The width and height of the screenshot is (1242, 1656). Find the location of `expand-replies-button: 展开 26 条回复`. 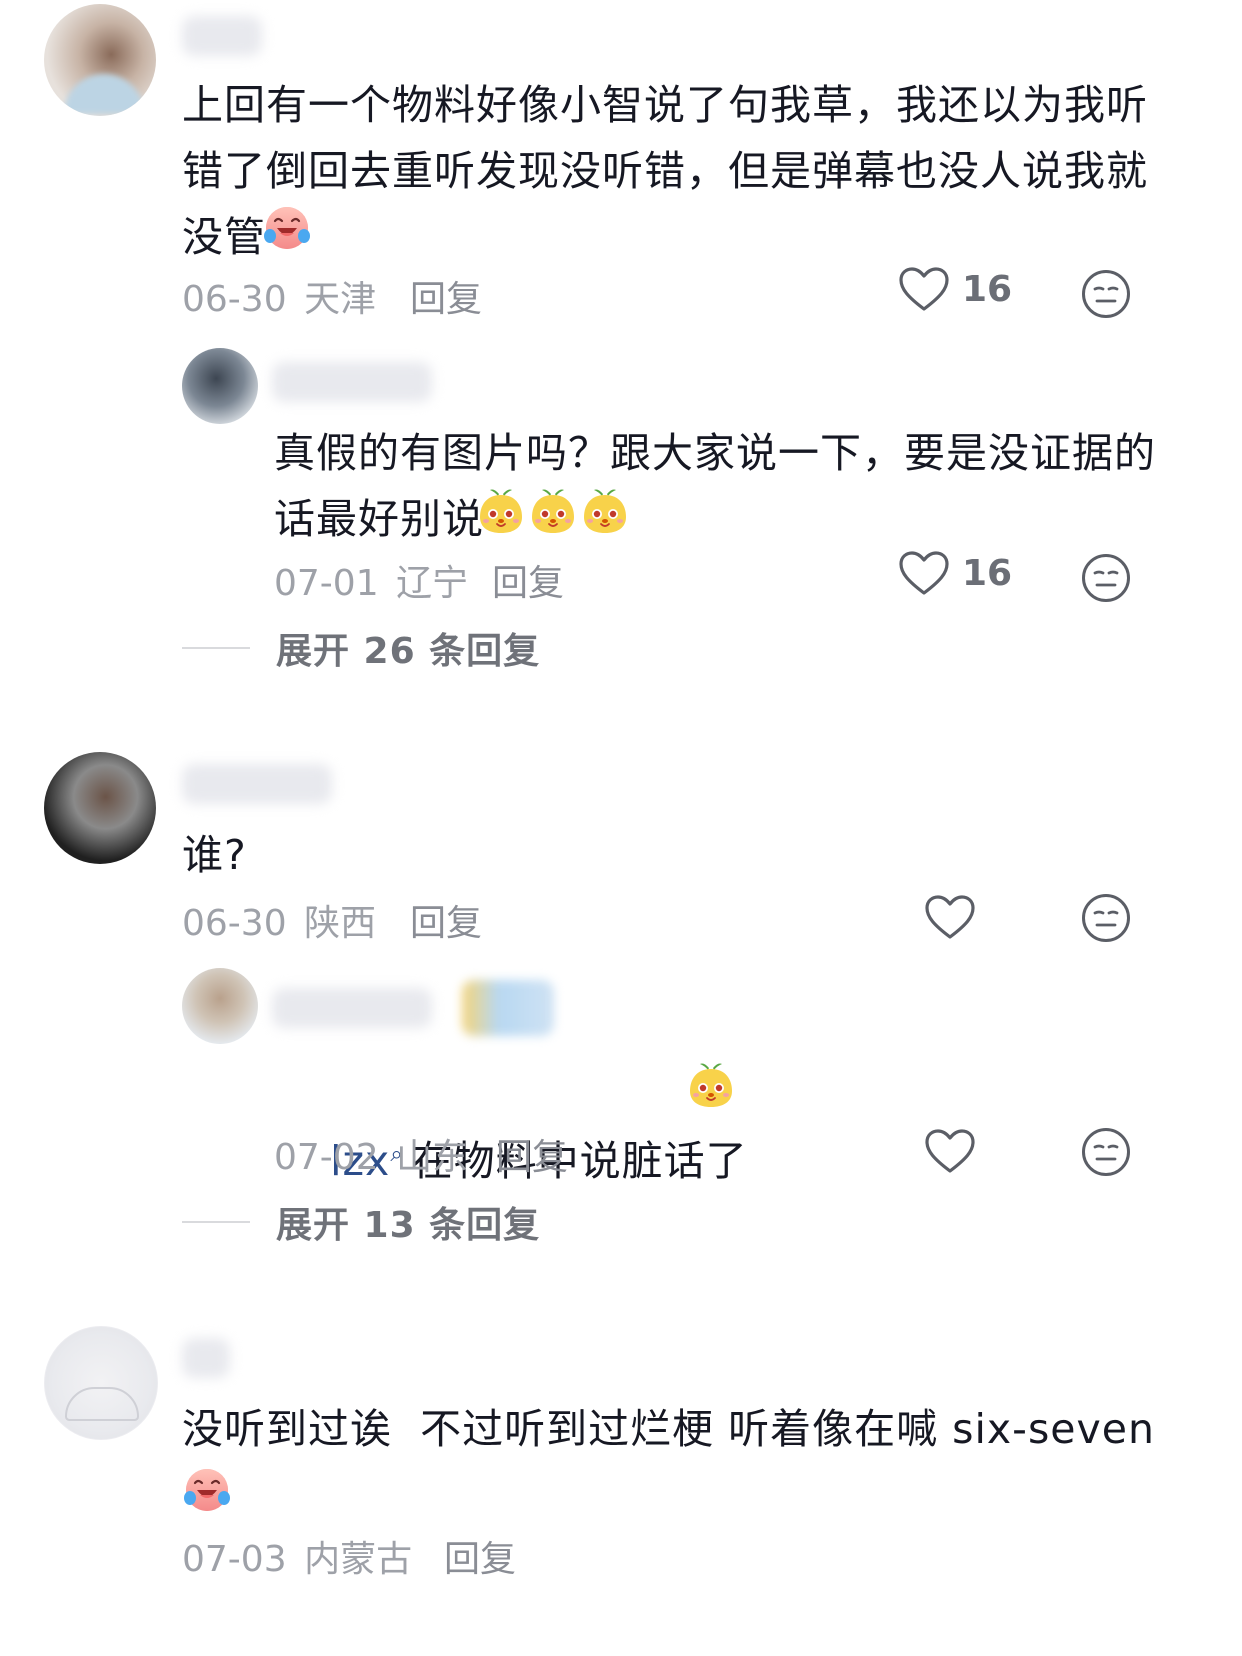

expand-replies-button: 展开 26 条回复 is located at coordinates (361, 648).